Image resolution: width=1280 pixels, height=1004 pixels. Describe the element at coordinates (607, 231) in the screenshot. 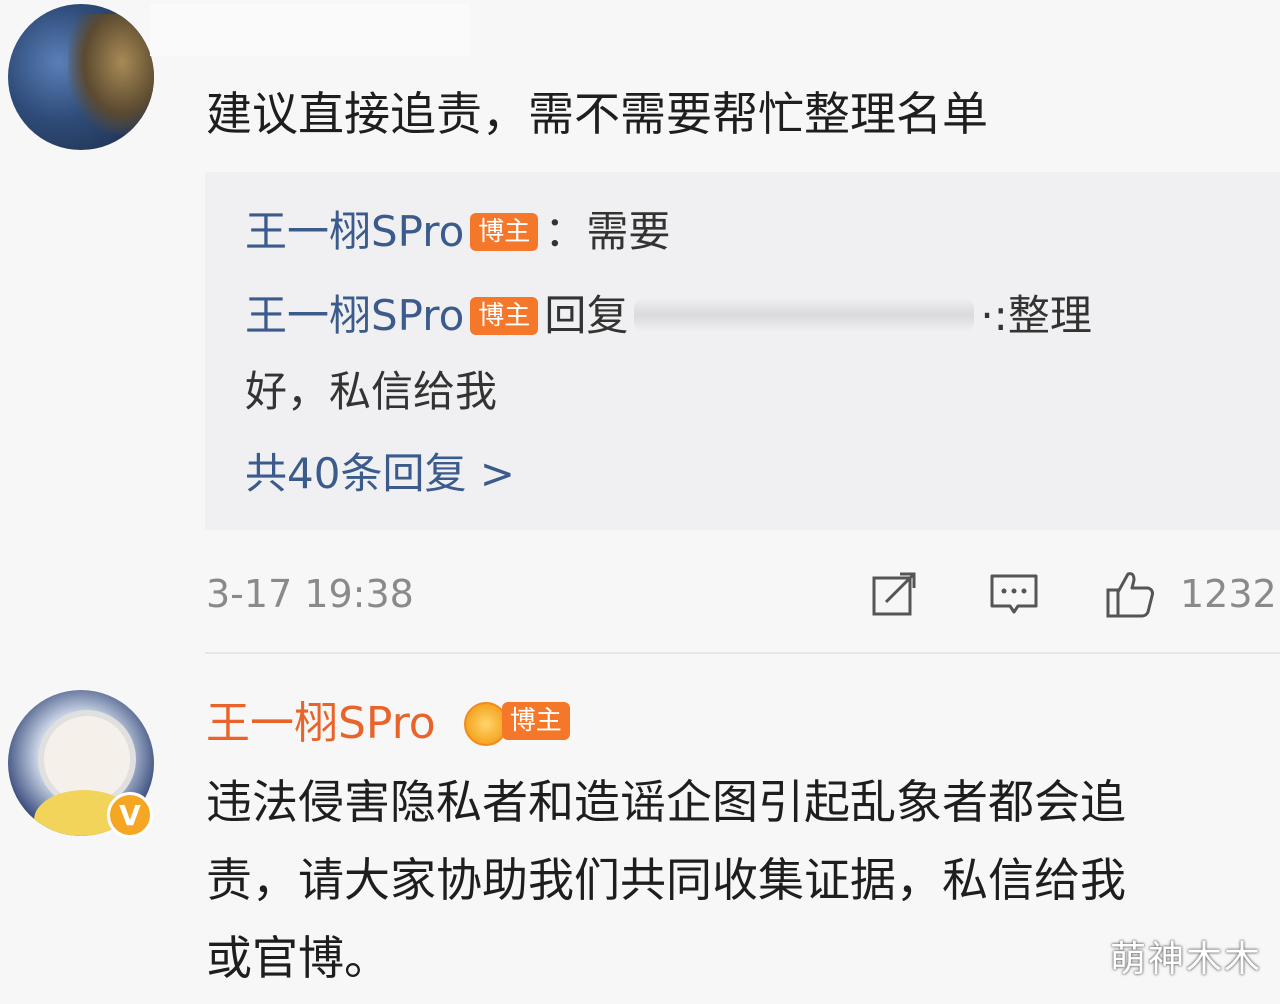

I see `reply-text: ：需要` at that location.